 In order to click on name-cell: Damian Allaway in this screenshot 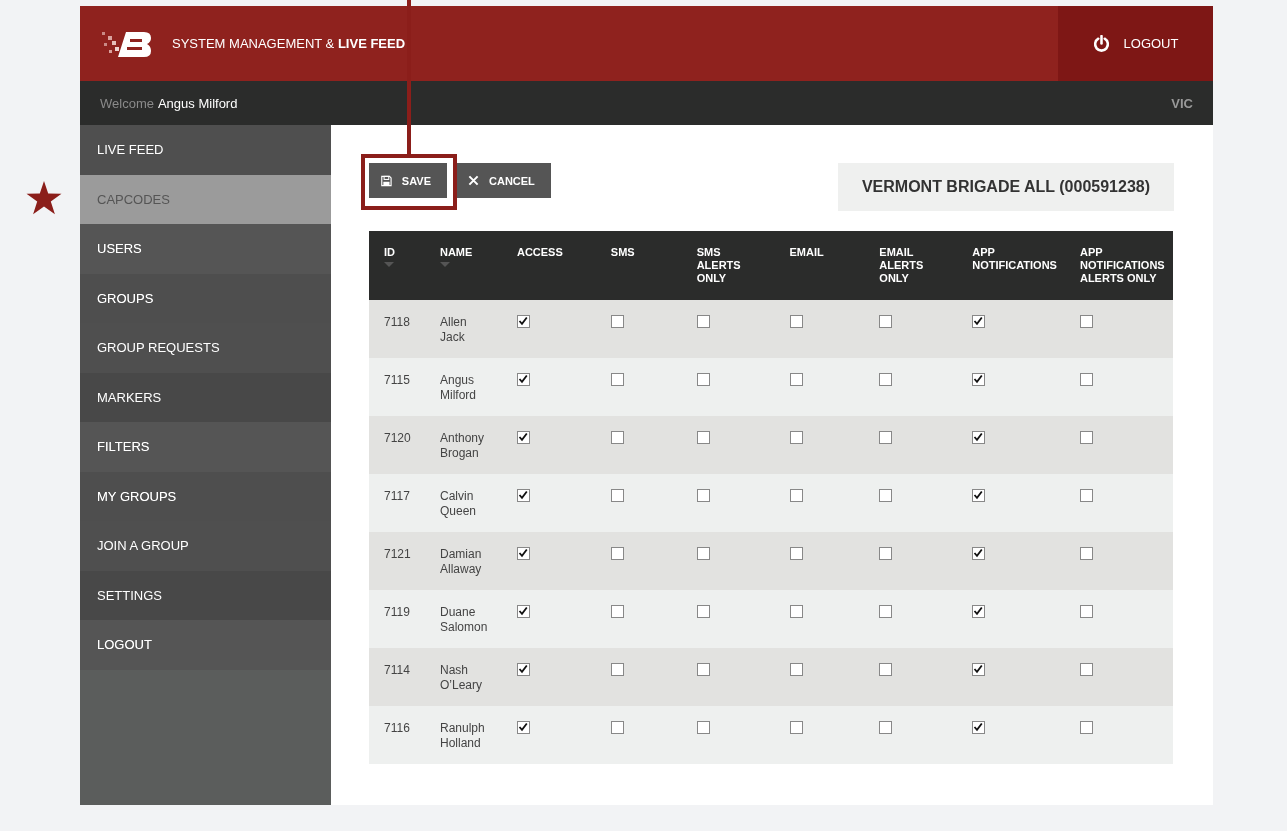, I will do `click(460, 562)`.